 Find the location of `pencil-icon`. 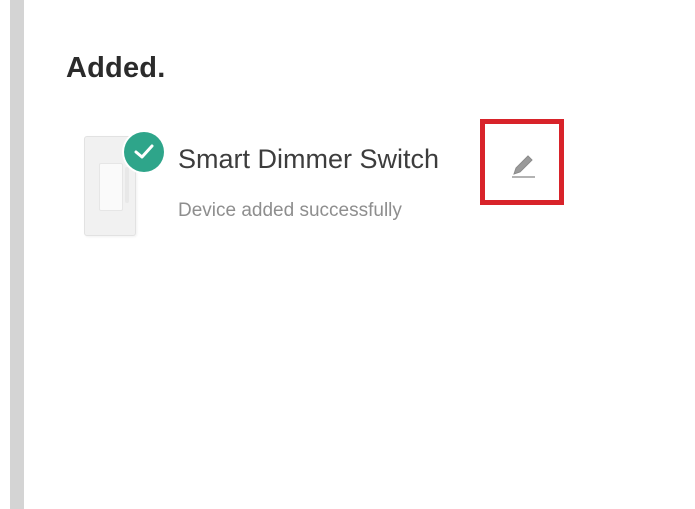

pencil-icon is located at coordinates (523, 166).